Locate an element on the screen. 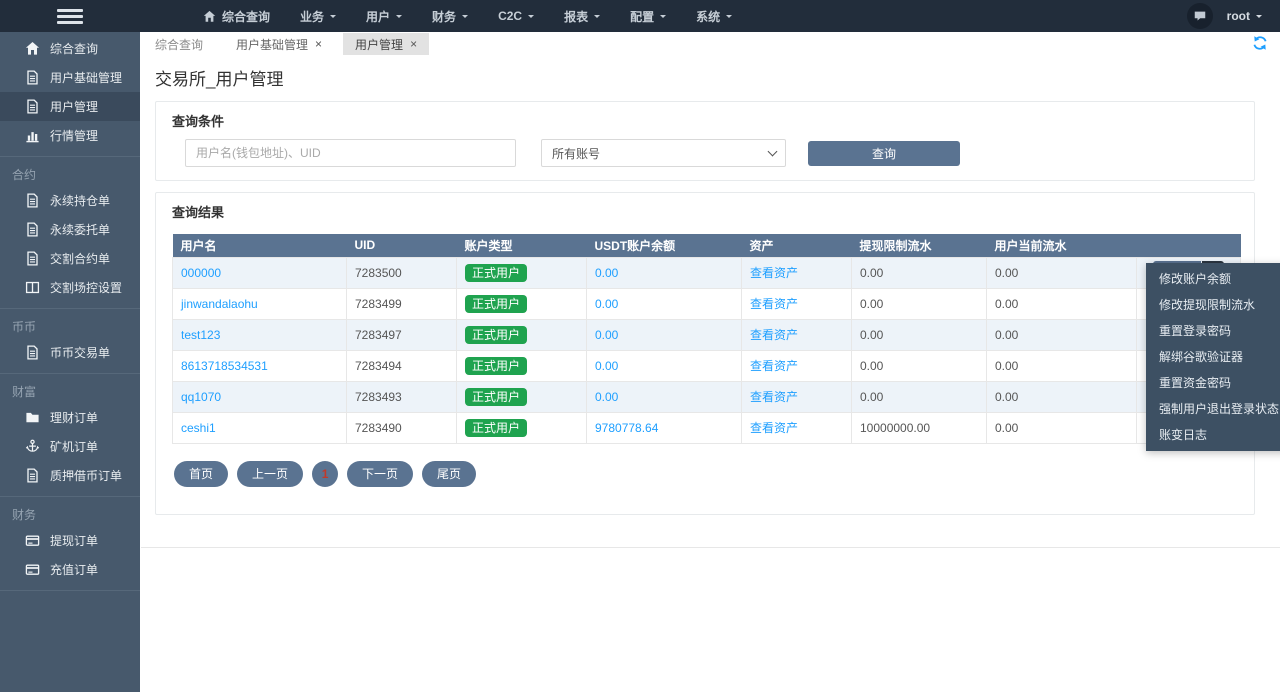 Image resolution: width=1280 pixels, height=692 pixels. topnav-item-overview: 综合查询 is located at coordinates (236, 16).